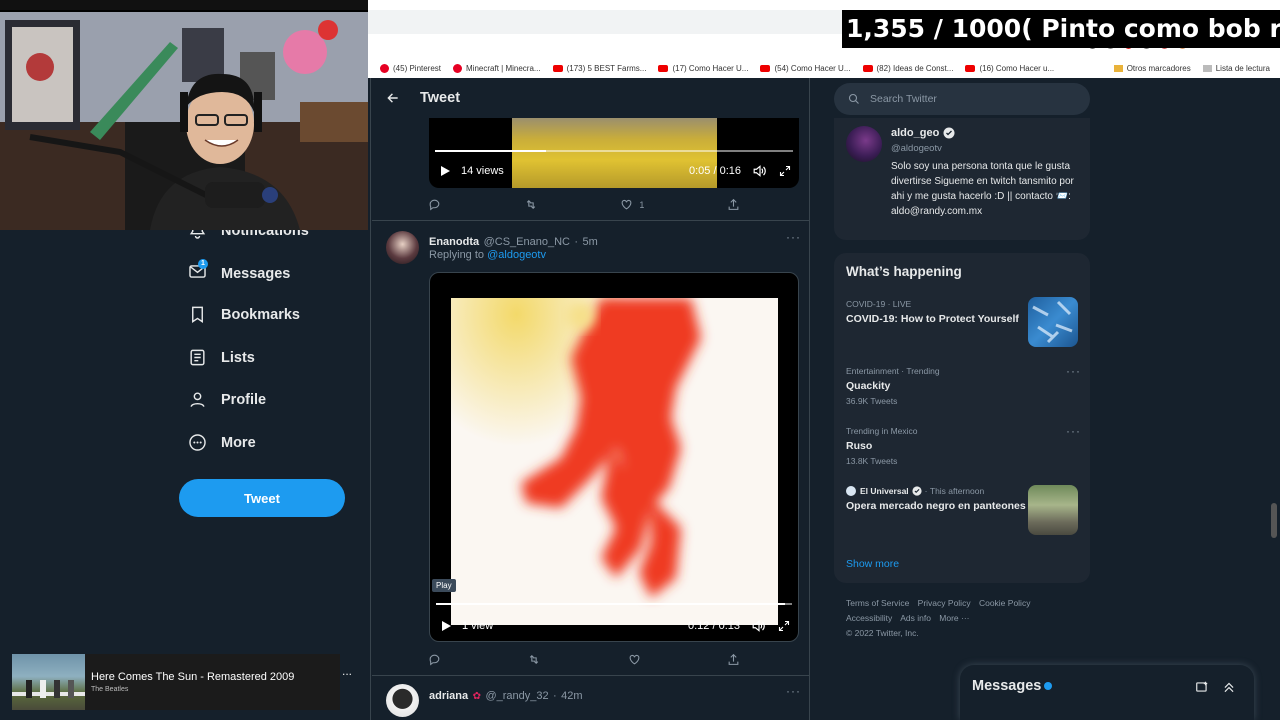 The width and height of the screenshot is (1280, 720). Describe the element at coordinates (917, 491) in the screenshot. I see `verified-badge-icon` at that location.